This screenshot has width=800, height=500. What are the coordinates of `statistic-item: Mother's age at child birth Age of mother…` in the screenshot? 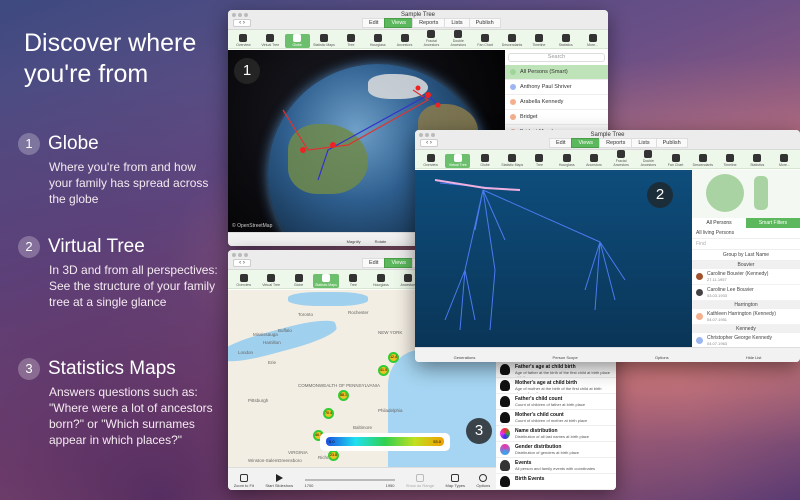 It's located at (556, 386).